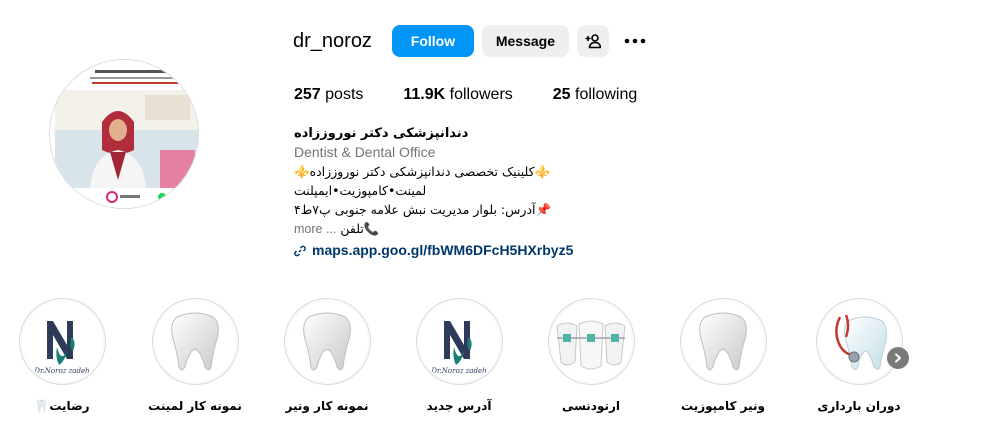  I want to click on profile-header-row: dr_noroz Follow Message, so click(470, 41).